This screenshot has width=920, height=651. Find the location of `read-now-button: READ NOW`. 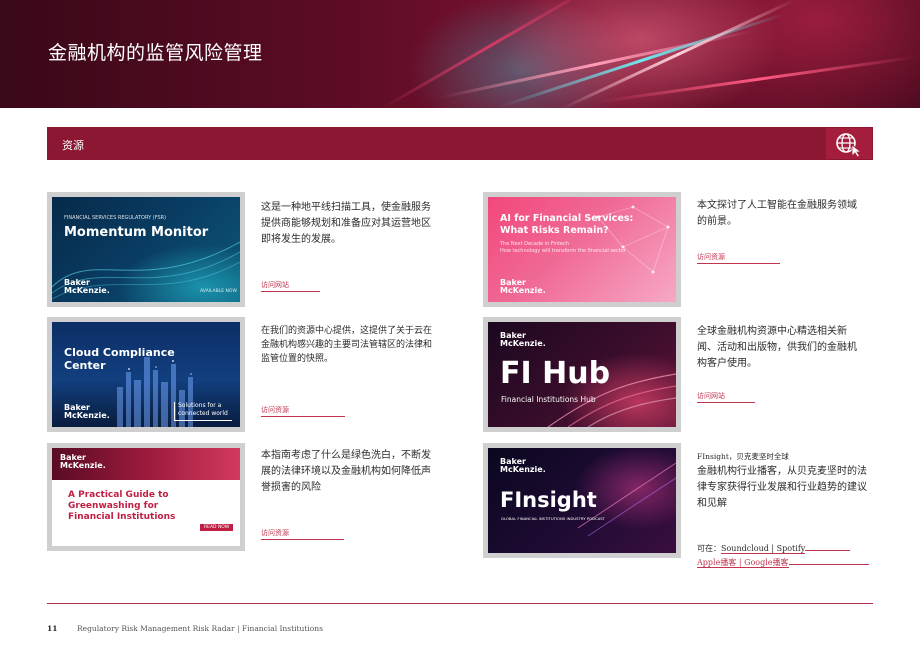

read-now-button: READ NOW is located at coordinates (217, 527).